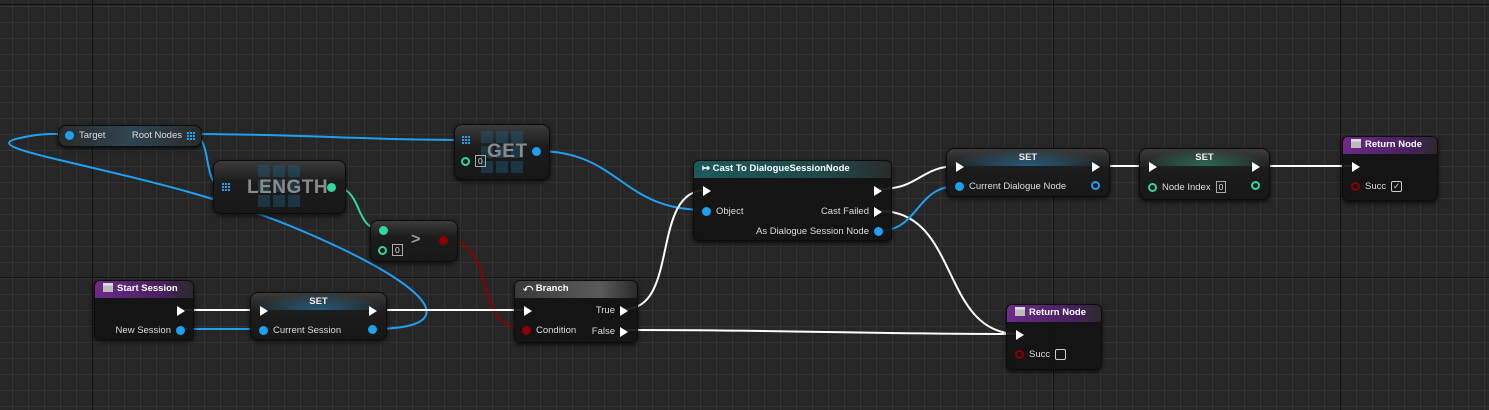 This screenshot has width=1489, height=410. I want to click on root-nodes-variable-node: Target Root Nodes, so click(130, 136).